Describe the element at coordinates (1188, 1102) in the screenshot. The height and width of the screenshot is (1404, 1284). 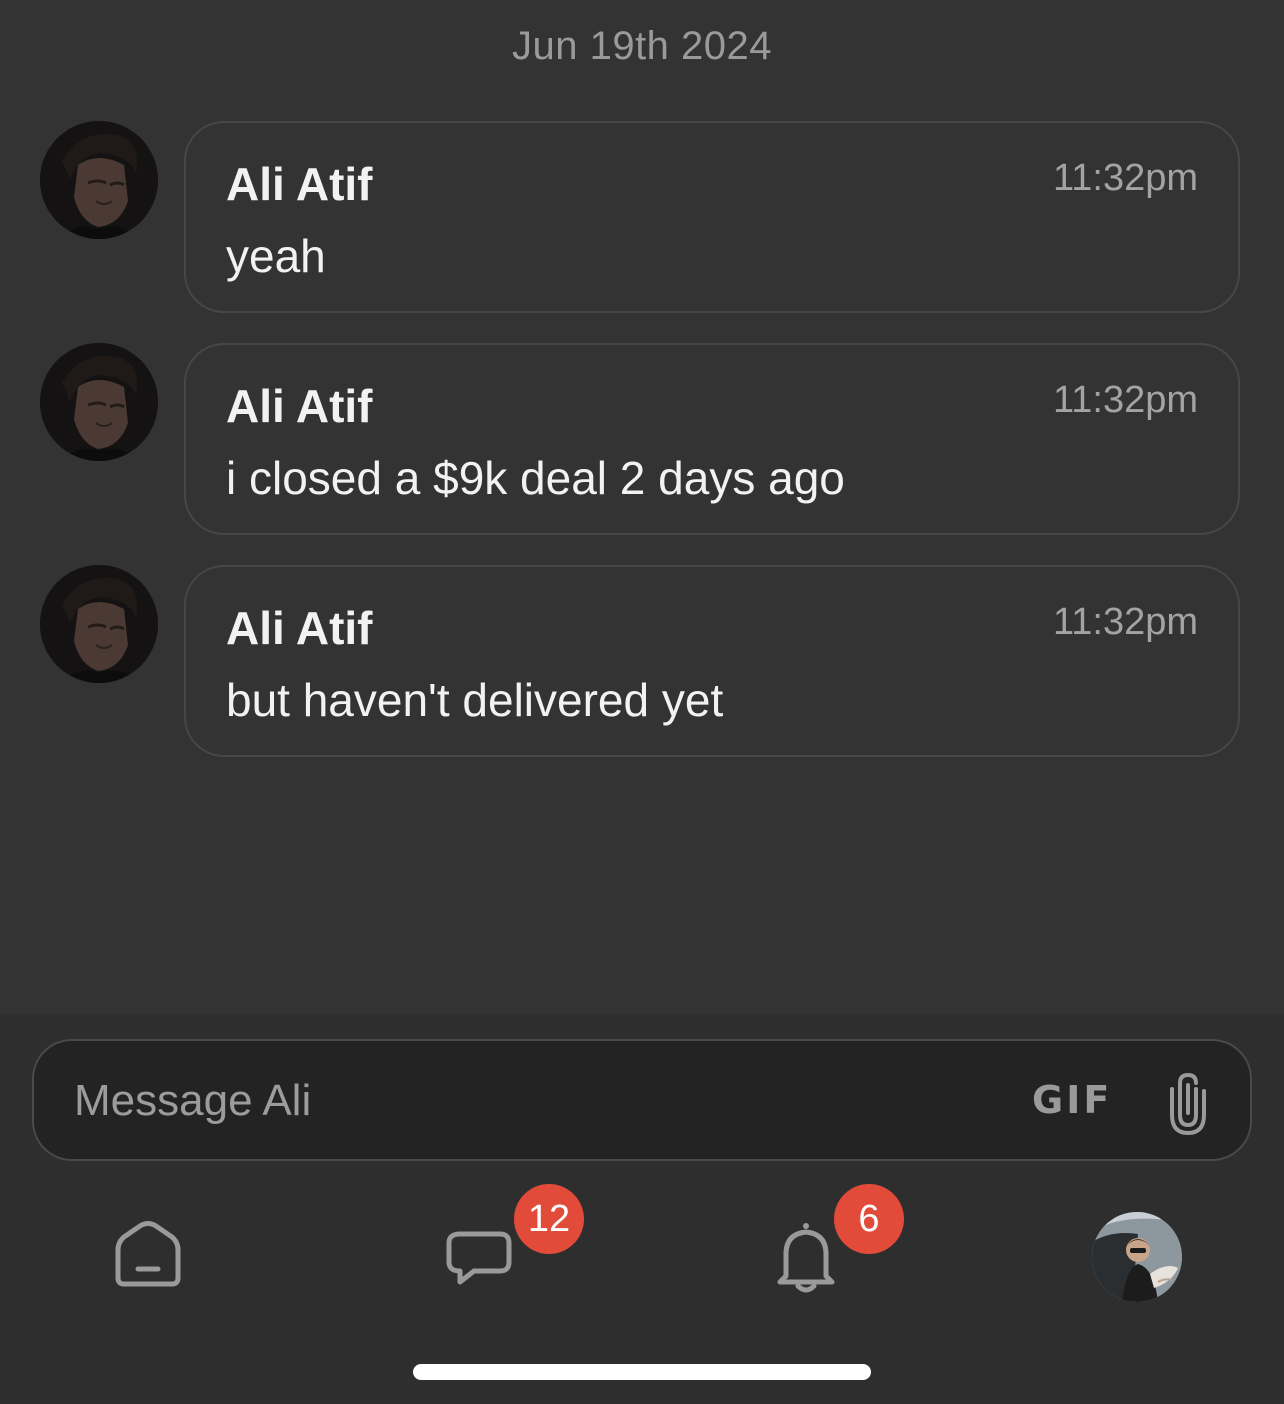
I see `paperclip-icon` at that location.